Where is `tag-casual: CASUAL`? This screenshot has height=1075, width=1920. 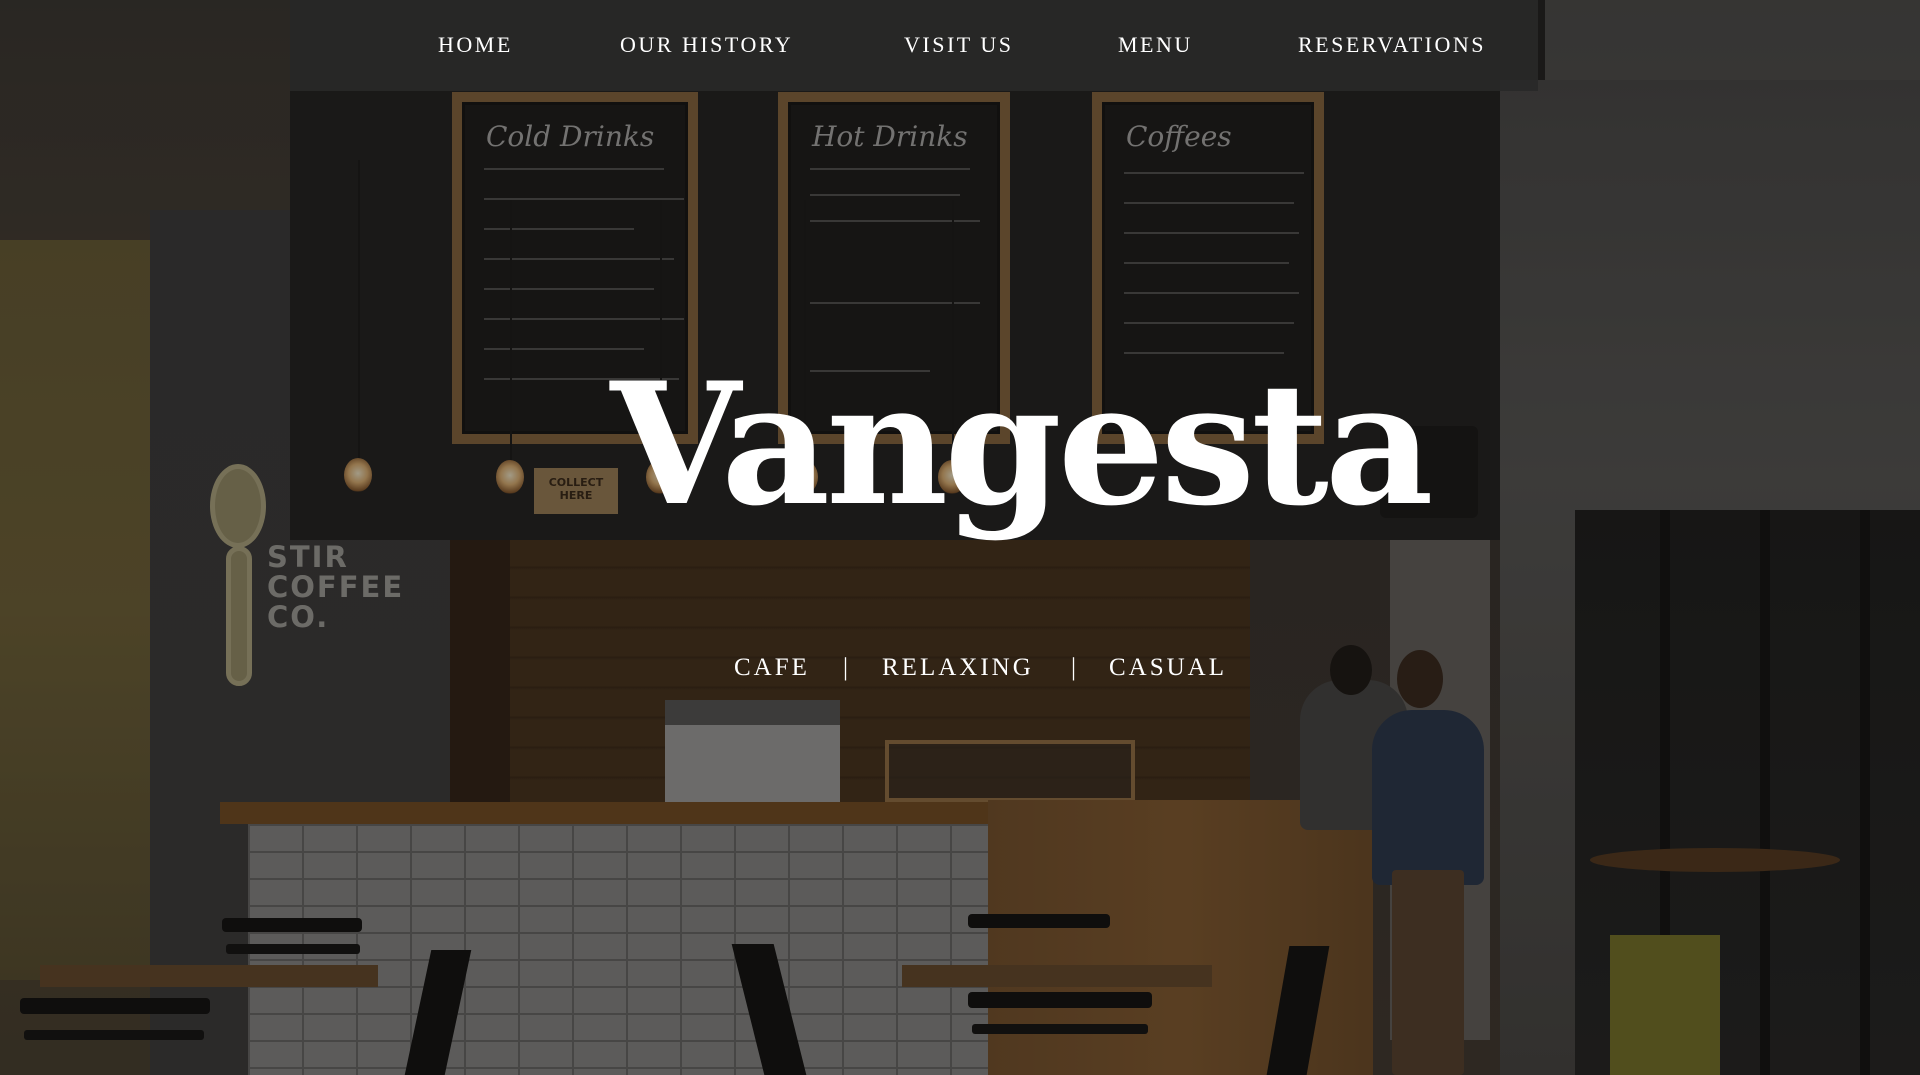
tag-casual: CASUAL is located at coordinates (1168, 667).